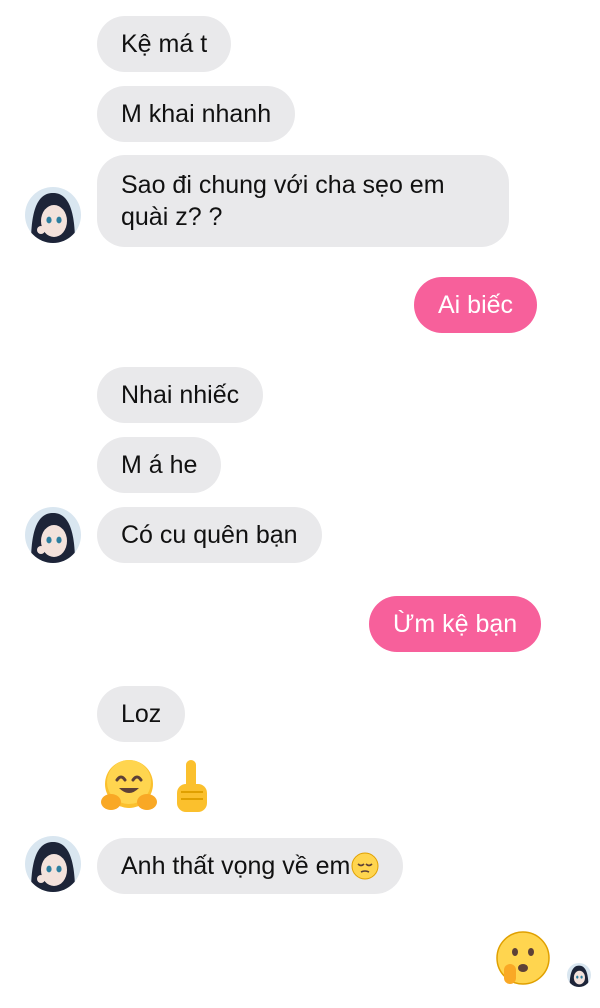 This screenshot has height=1008, width=600. I want to click on message-text: Loz, so click(141, 713).